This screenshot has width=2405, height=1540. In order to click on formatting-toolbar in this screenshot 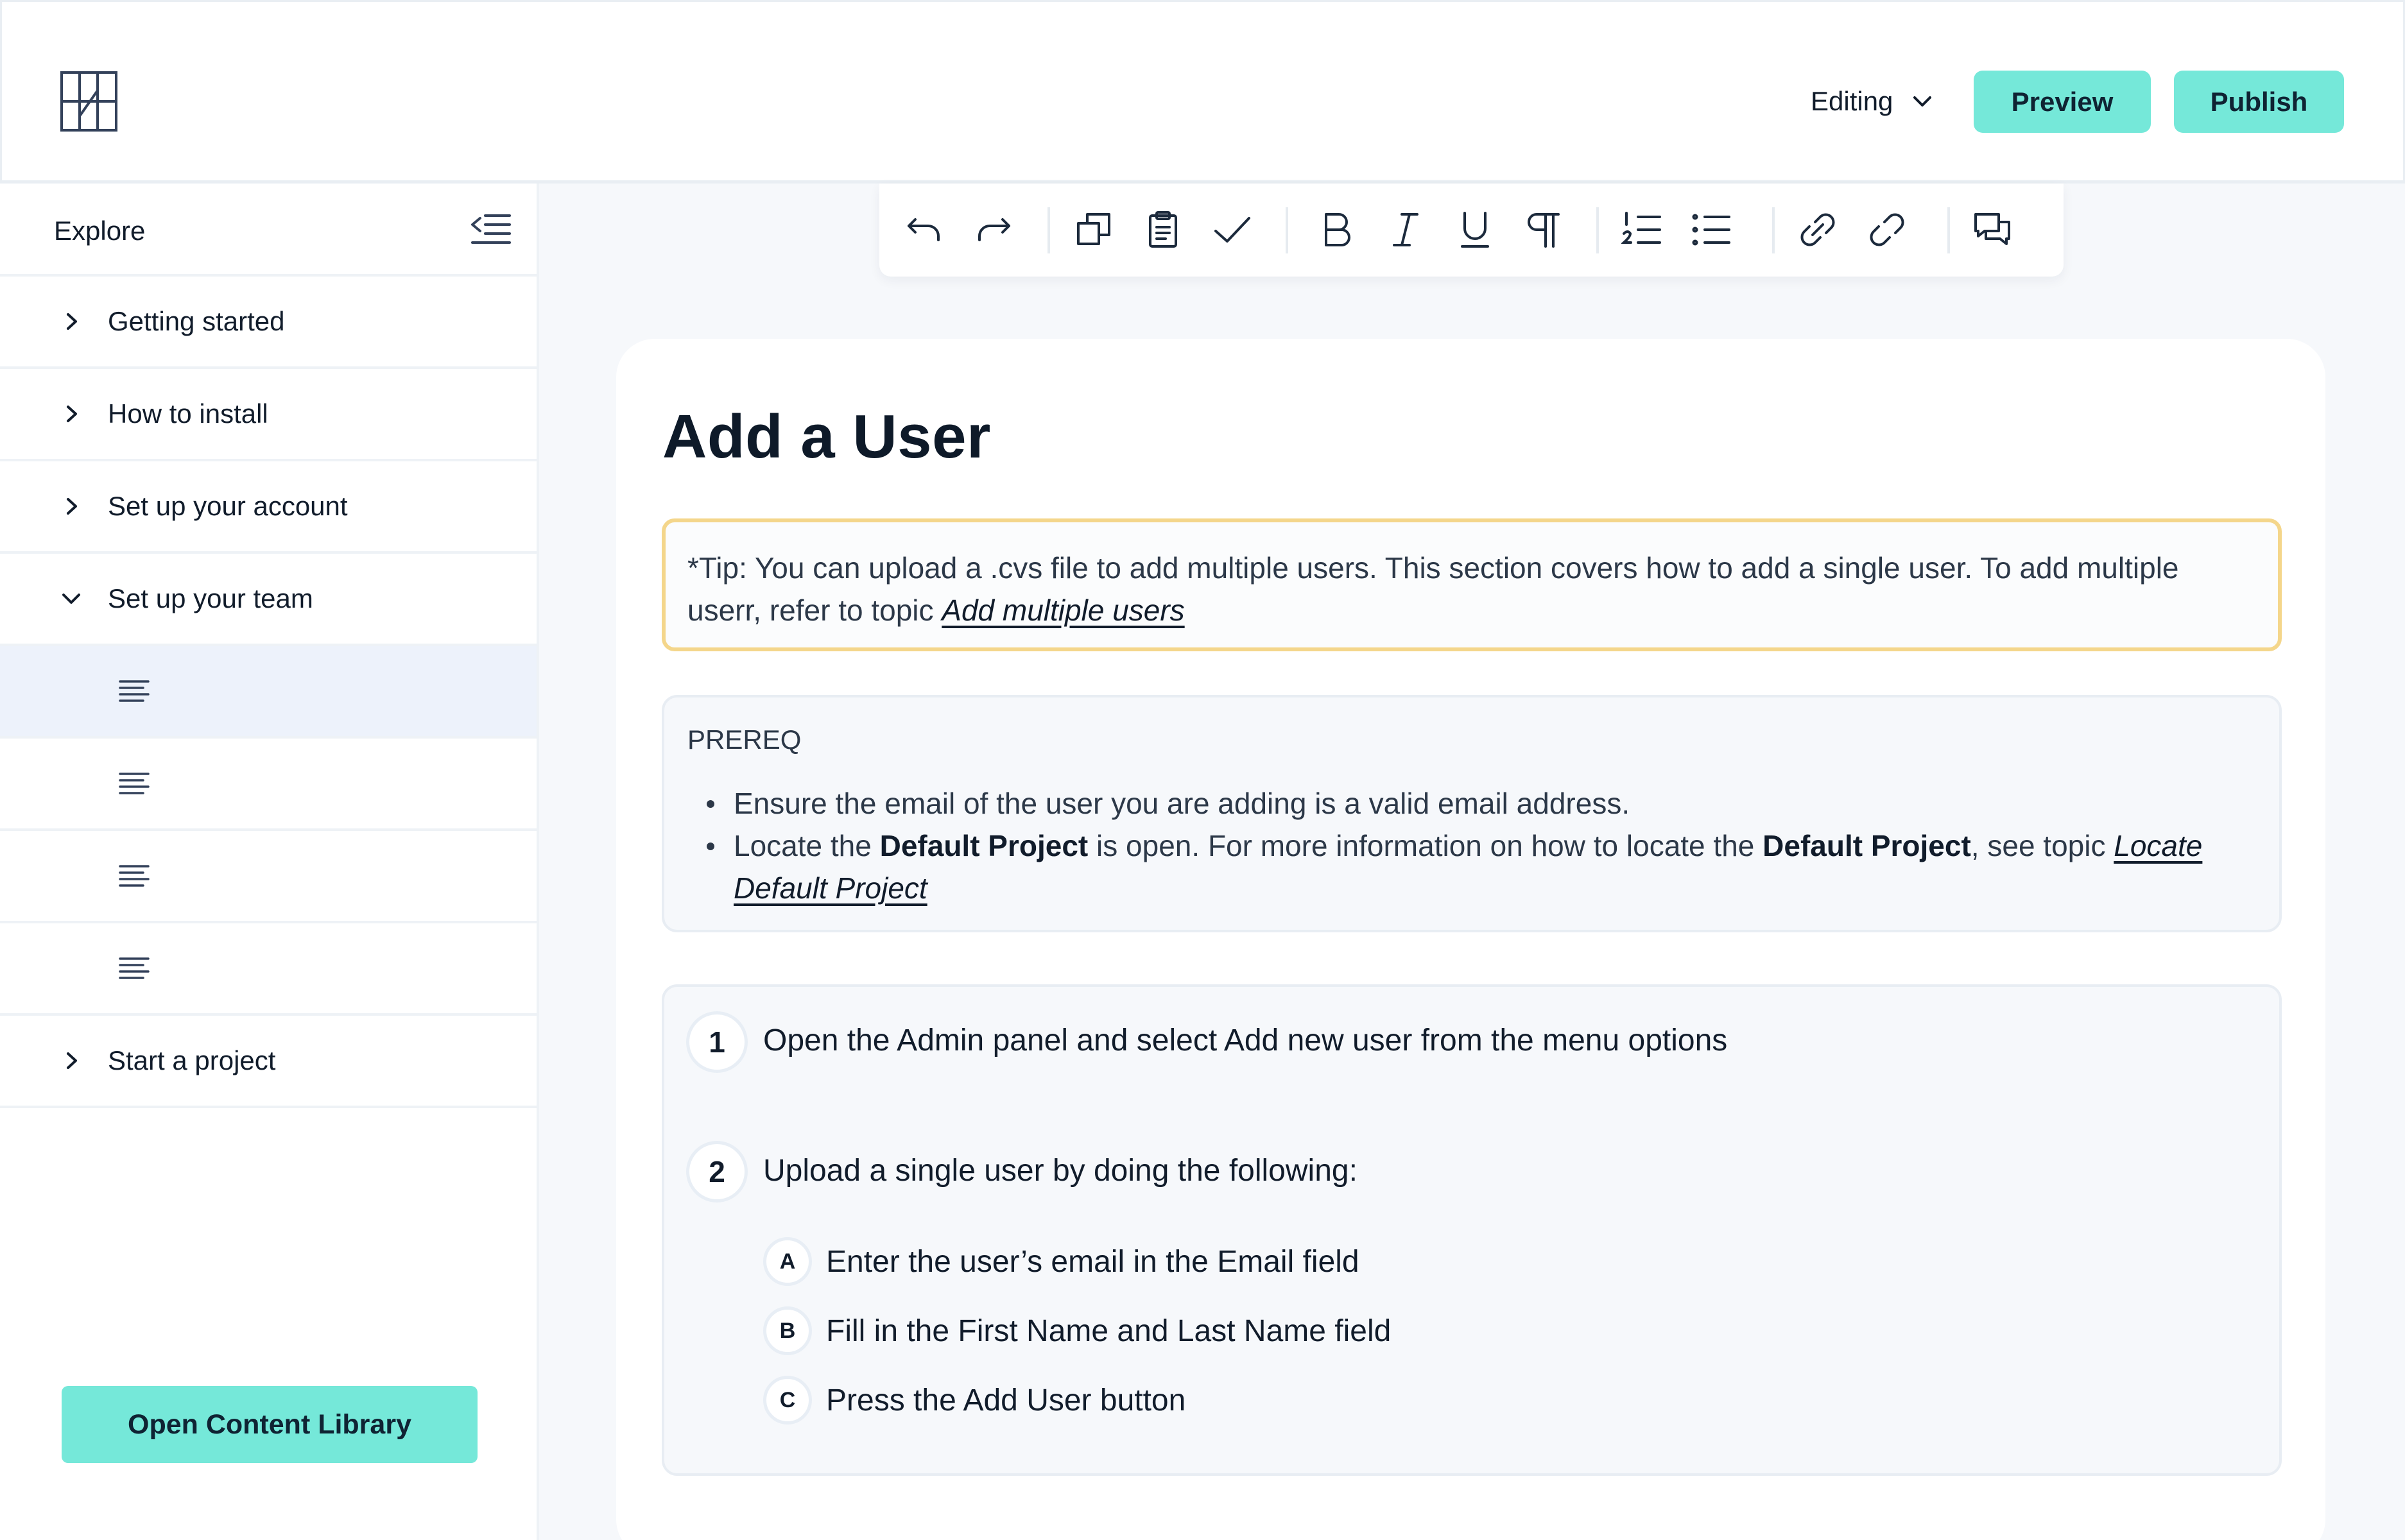, I will do `click(1471, 231)`.